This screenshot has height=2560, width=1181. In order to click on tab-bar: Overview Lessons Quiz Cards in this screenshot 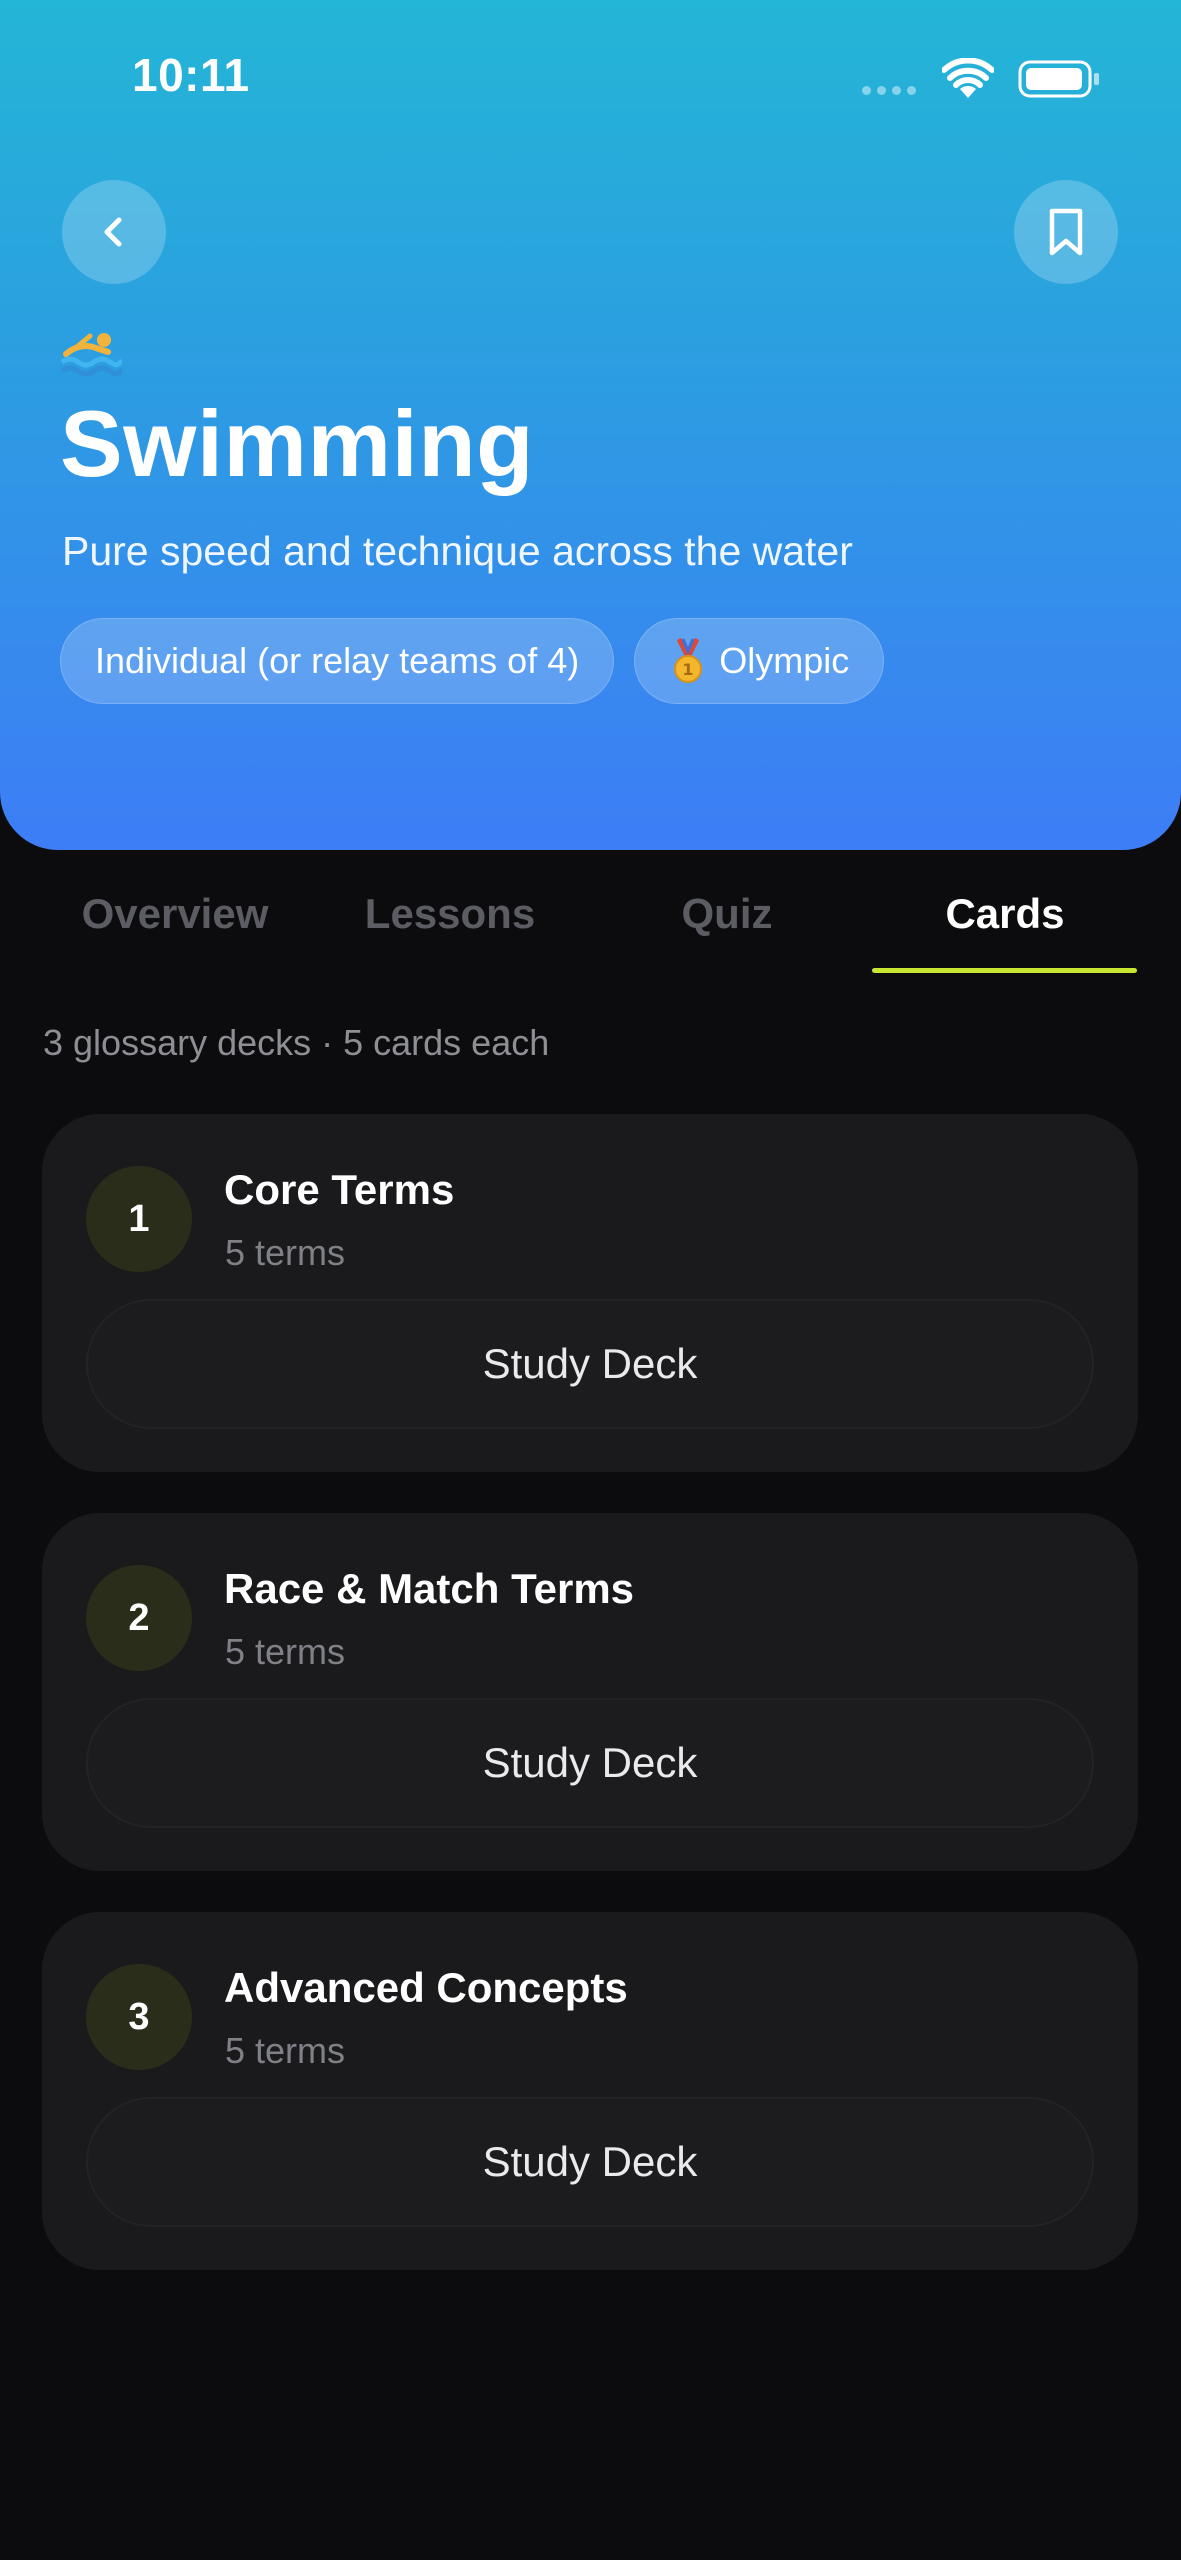, I will do `click(590, 935)`.